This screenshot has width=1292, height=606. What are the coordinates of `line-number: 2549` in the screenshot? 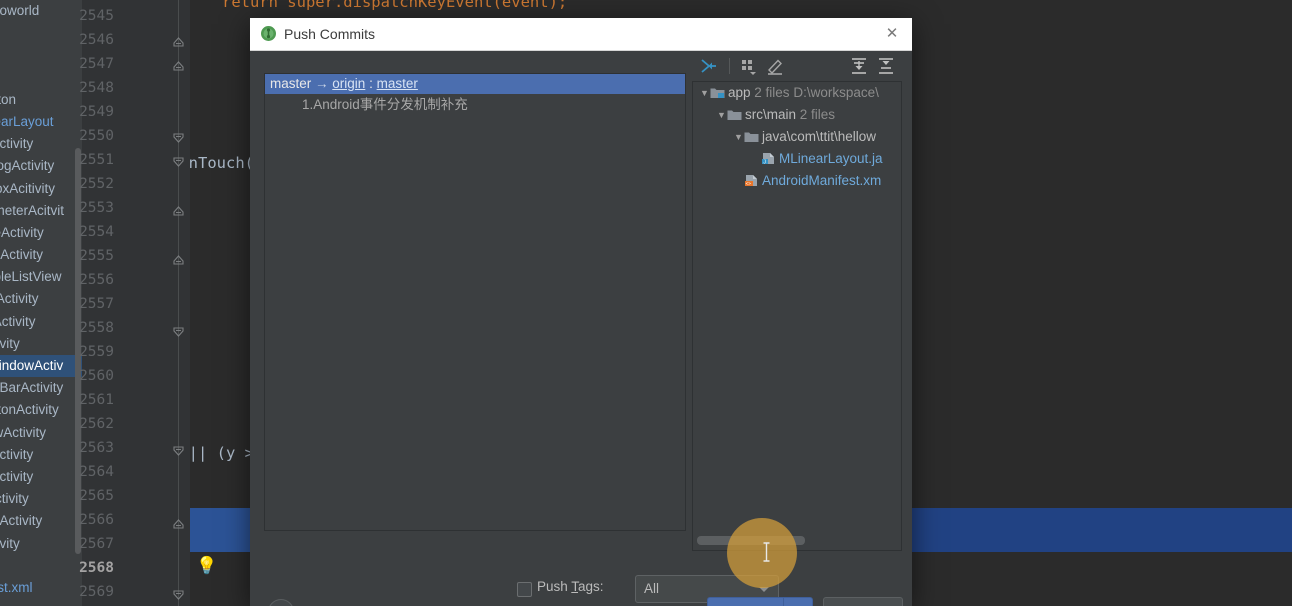 It's located at (96, 112).